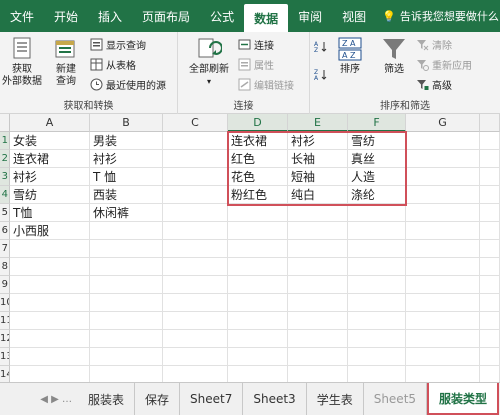  I want to click on cell-b11, so click(126, 321).